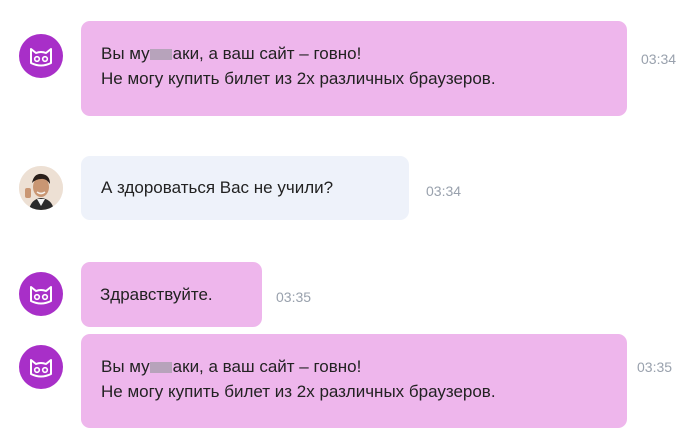  I want to click on cat-face-icon, so click(41, 368).